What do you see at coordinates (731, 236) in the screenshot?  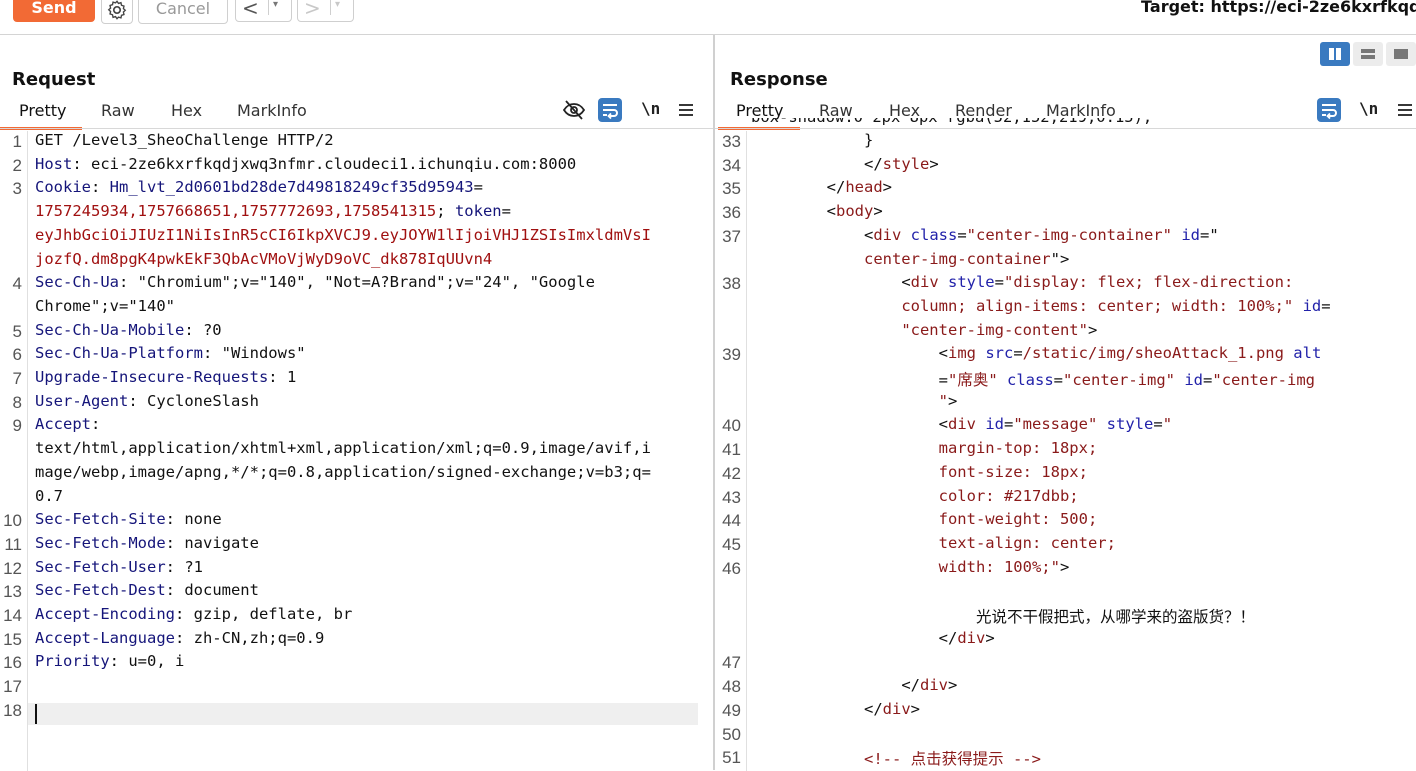 I see `line-number: 37` at bounding box center [731, 236].